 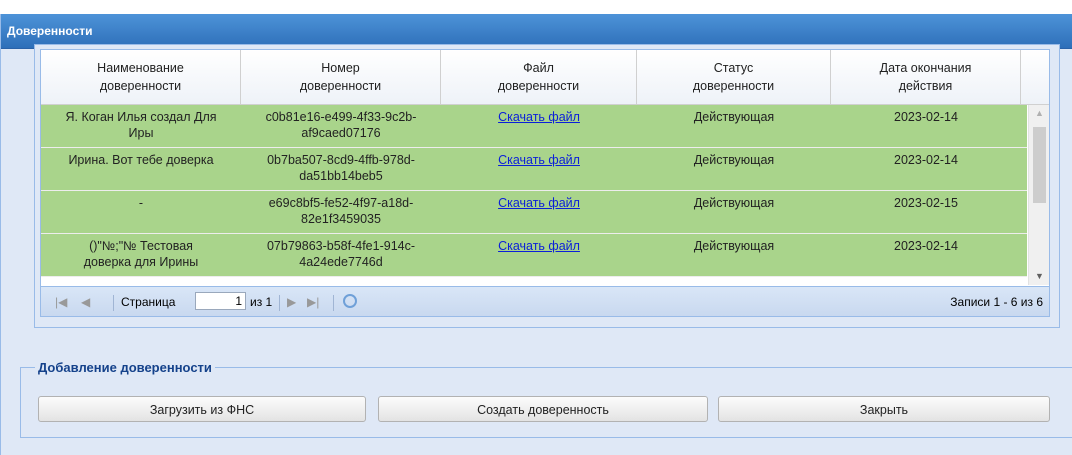 I want to click on last-page-icon: ▶|, so click(x=313, y=301).